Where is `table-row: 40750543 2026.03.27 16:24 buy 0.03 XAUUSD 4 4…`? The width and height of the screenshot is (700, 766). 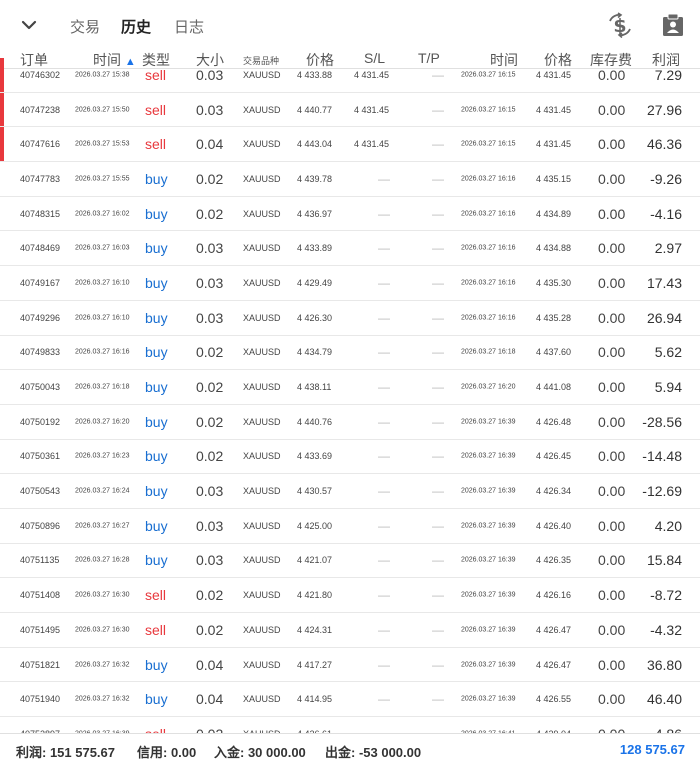 table-row: 40750543 2026.03.27 16:24 buy 0.03 XAUUSD 4 4… is located at coordinates (350, 491).